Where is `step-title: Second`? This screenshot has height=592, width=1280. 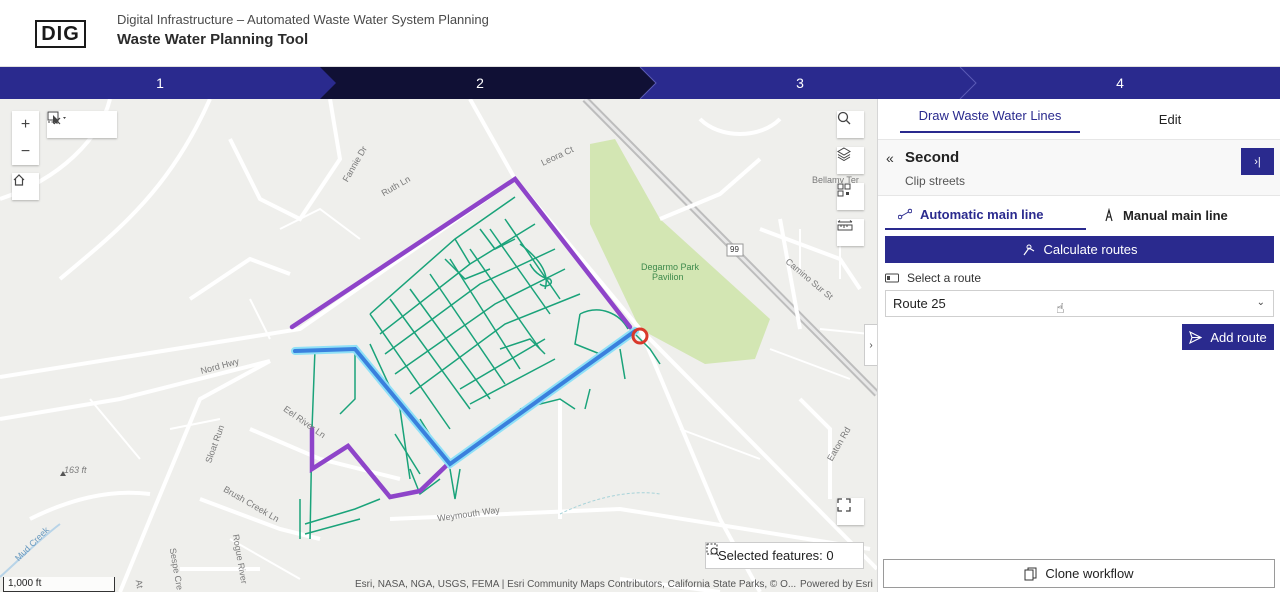
step-title: Second is located at coordinates (932, 157).